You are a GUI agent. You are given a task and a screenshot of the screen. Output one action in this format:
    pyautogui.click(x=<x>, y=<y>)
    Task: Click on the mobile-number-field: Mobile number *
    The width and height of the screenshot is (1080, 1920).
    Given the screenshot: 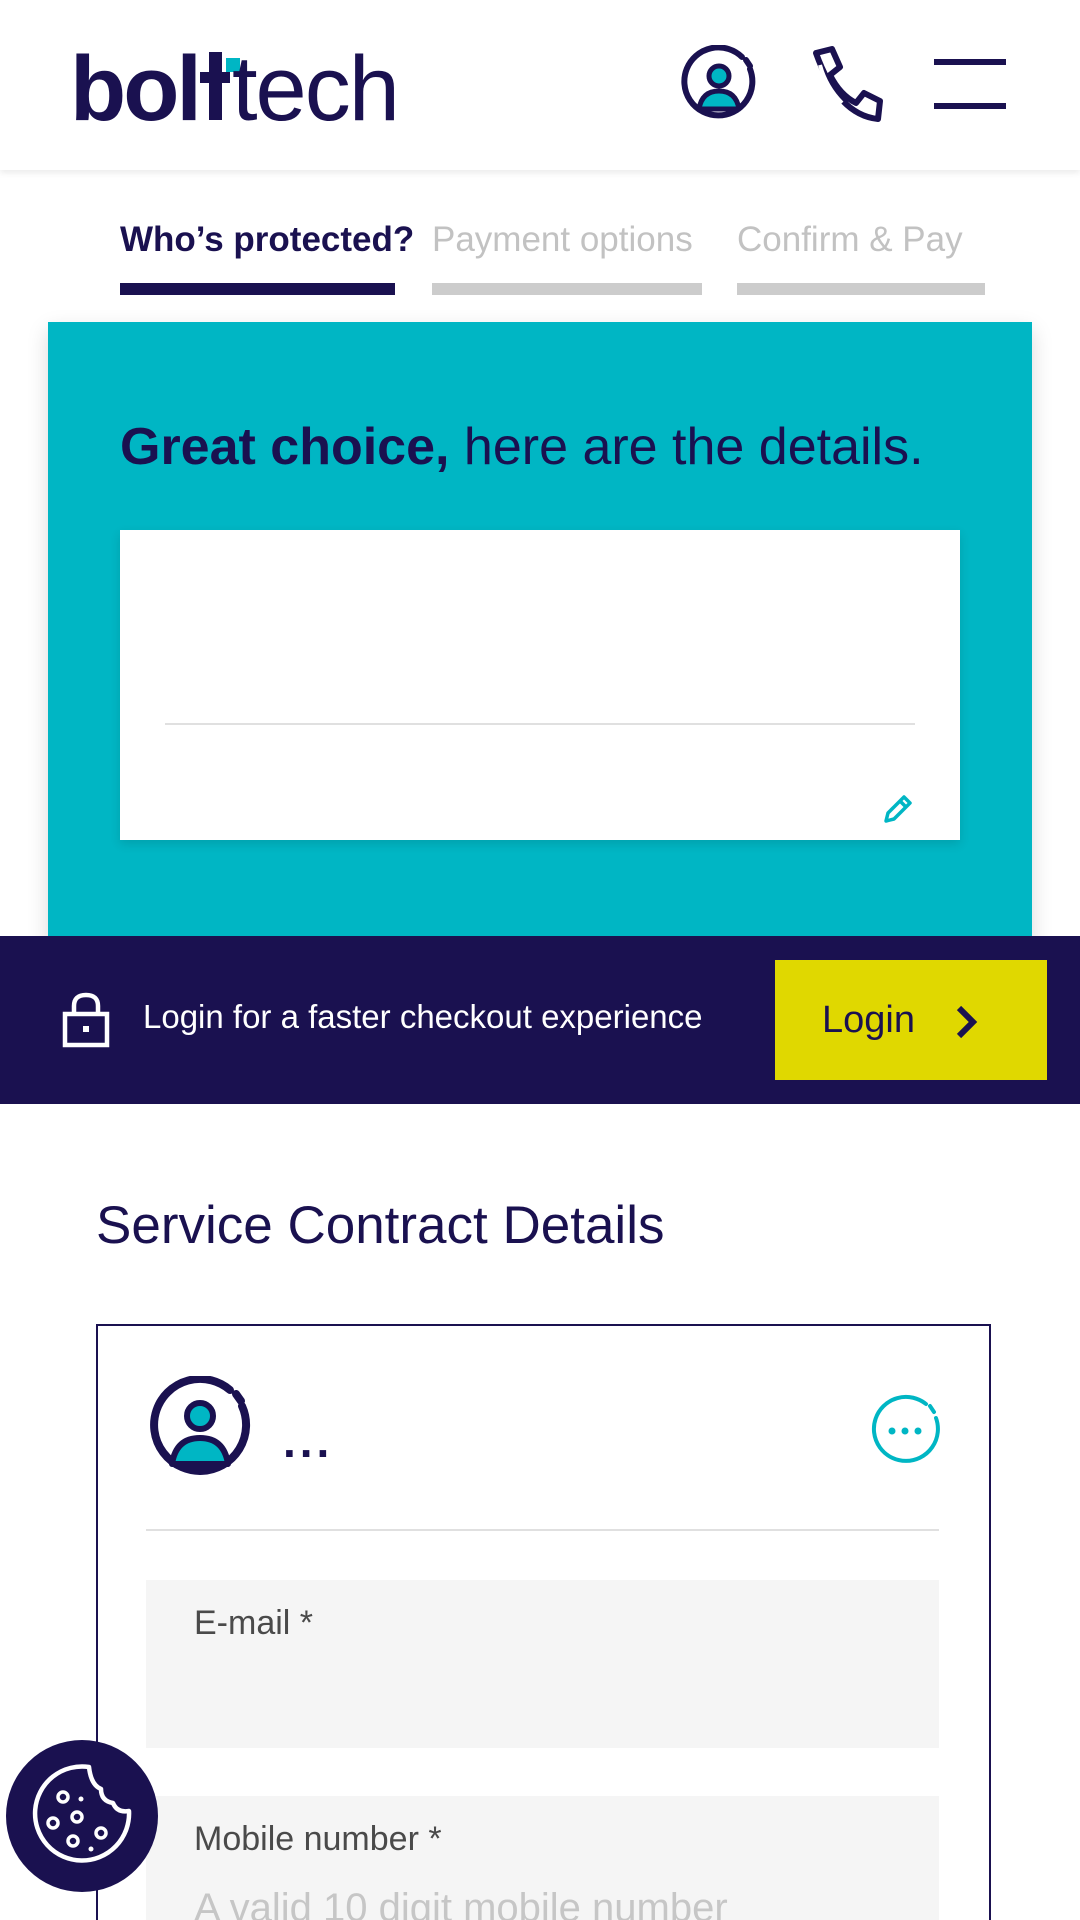 What is the action you would take?
    pyautogui.click(x=542, y=1858)
    